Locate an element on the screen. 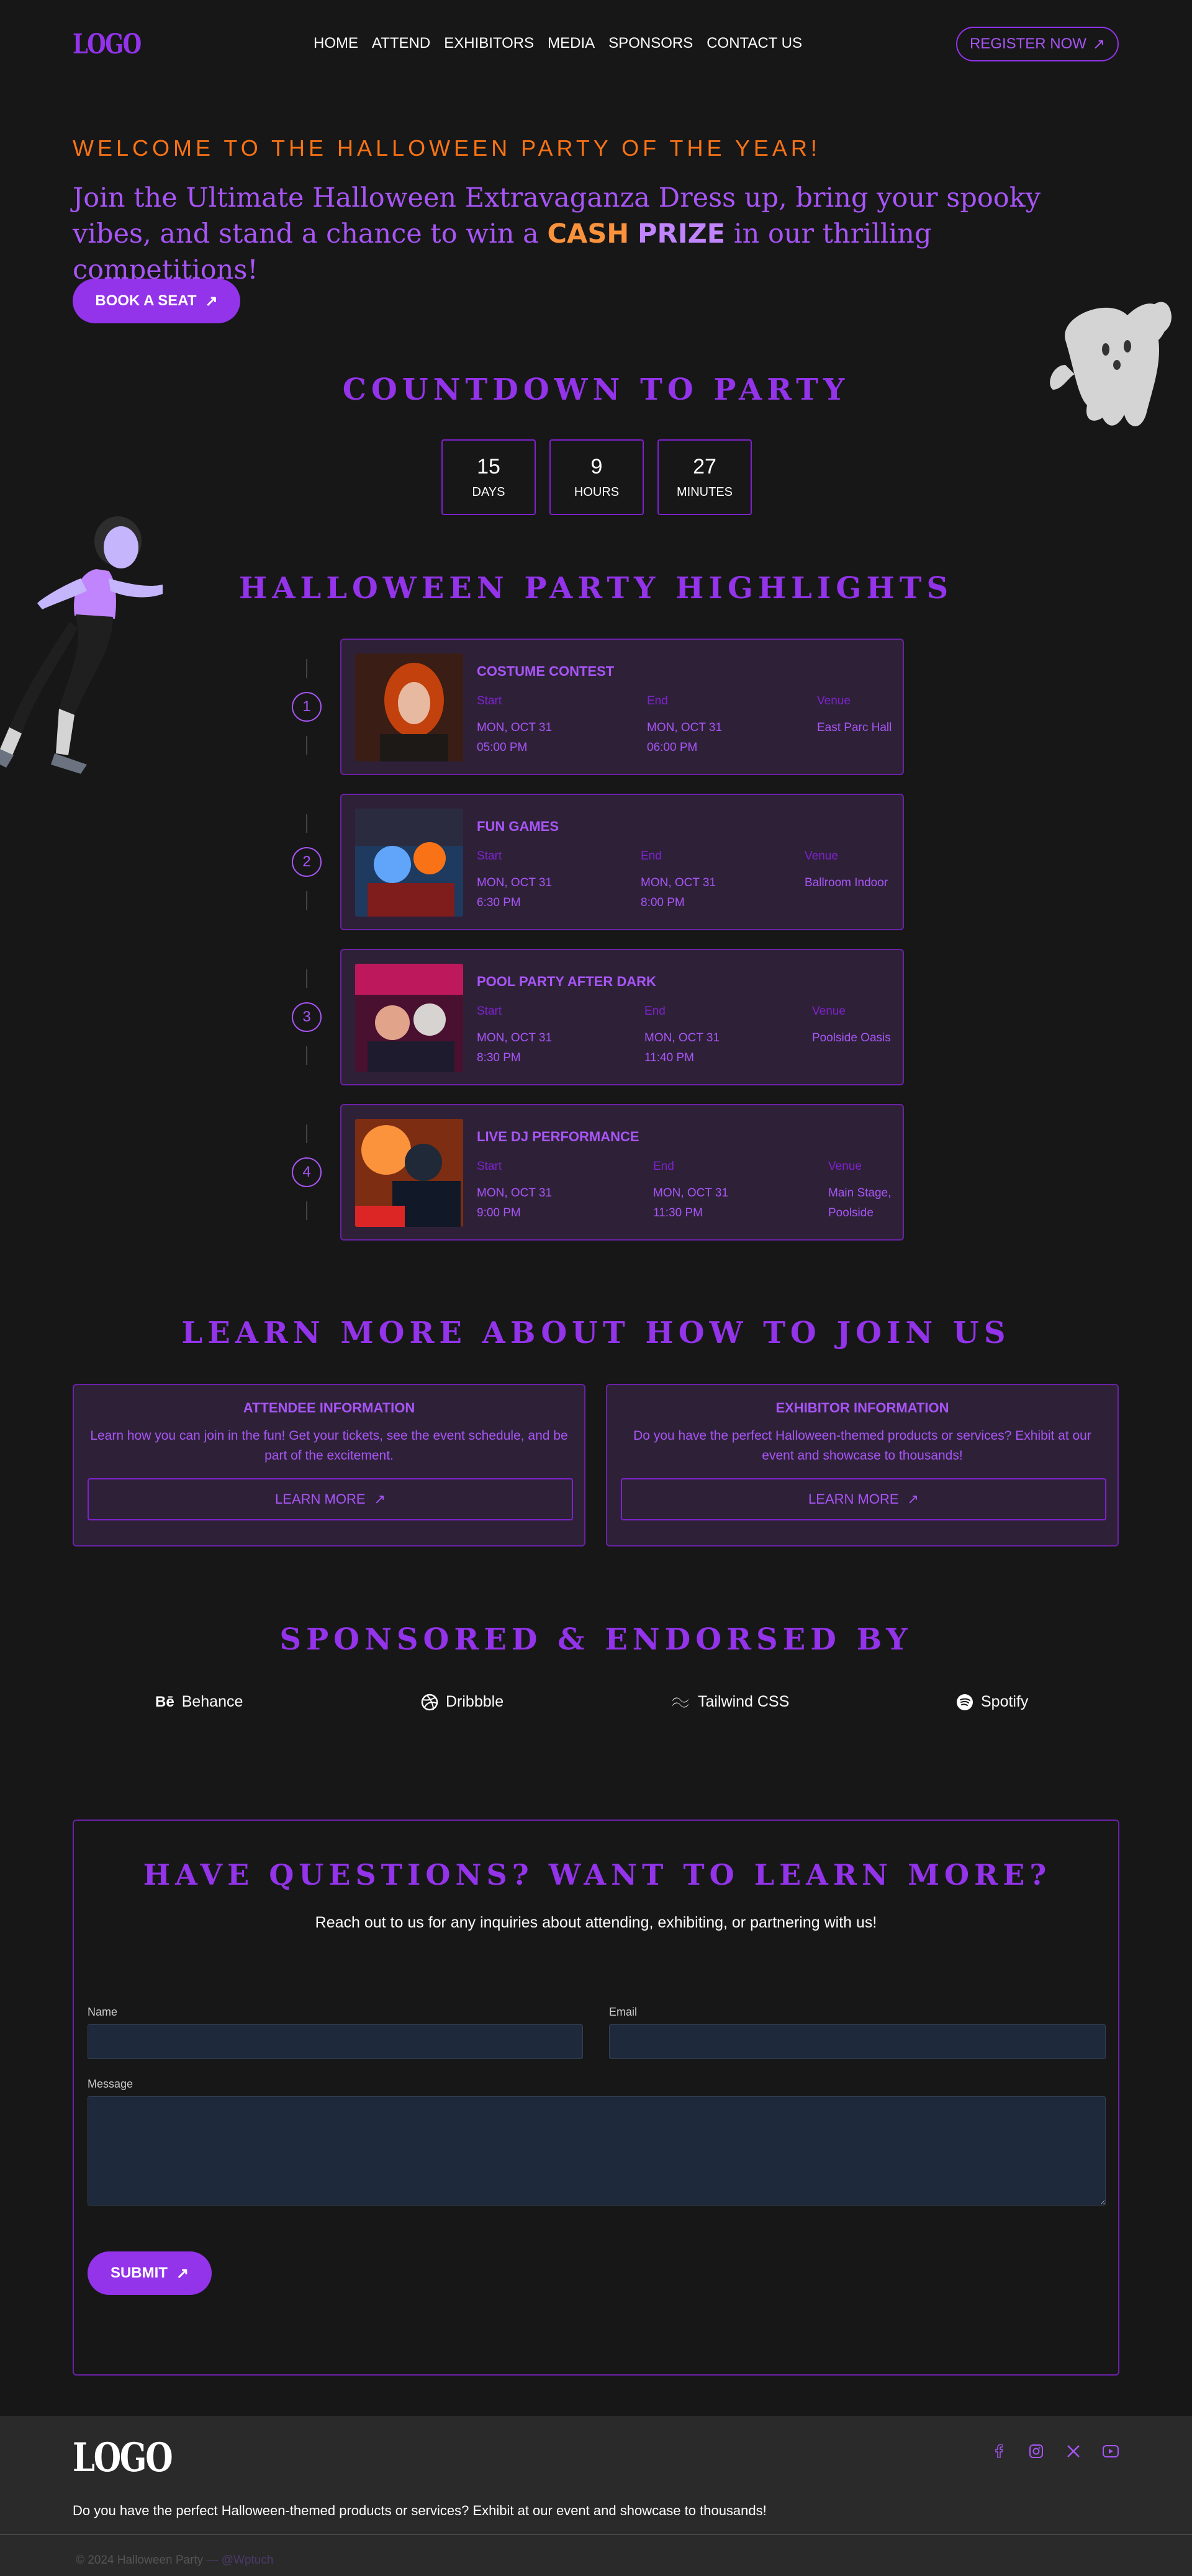 Image resolution: width=1192 pixels, height=2576 pixels. footer-divider is located at coordinates (596, 2534).